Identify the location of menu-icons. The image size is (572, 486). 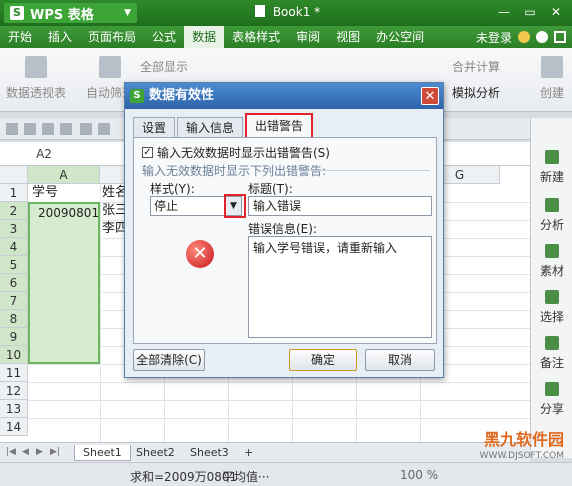
(545, 37).